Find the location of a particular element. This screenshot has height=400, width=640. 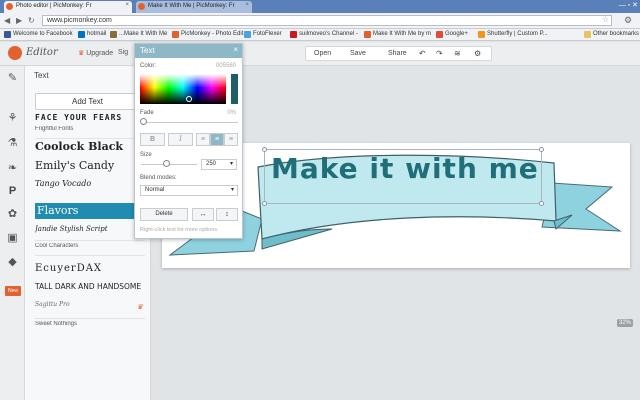

save-button: Save is located at coordinates (358, 53).